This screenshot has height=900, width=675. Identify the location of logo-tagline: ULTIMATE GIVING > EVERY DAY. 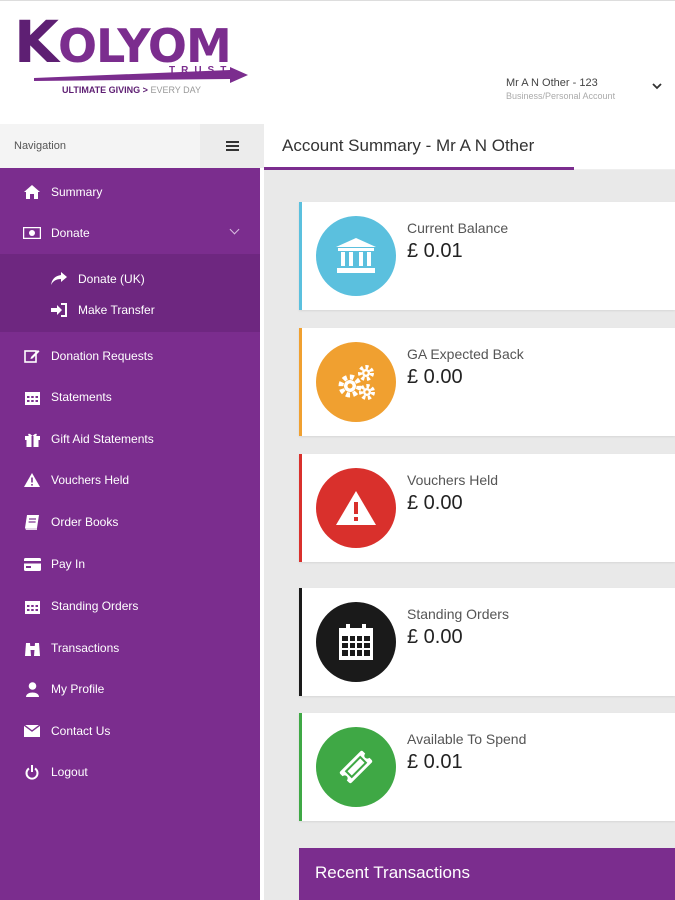
(131, 90).